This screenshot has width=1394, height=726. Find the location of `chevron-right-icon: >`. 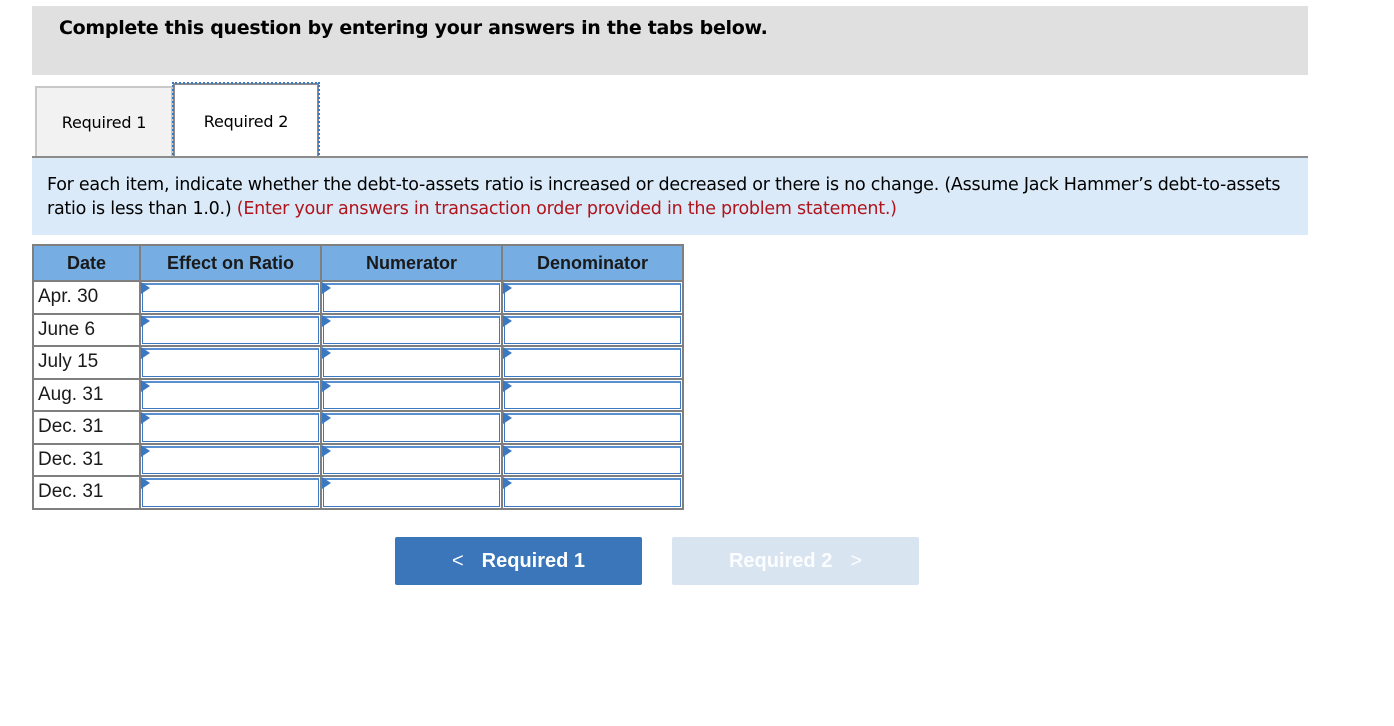

chevron-right-icon: > is located at coordinates (856, 560).